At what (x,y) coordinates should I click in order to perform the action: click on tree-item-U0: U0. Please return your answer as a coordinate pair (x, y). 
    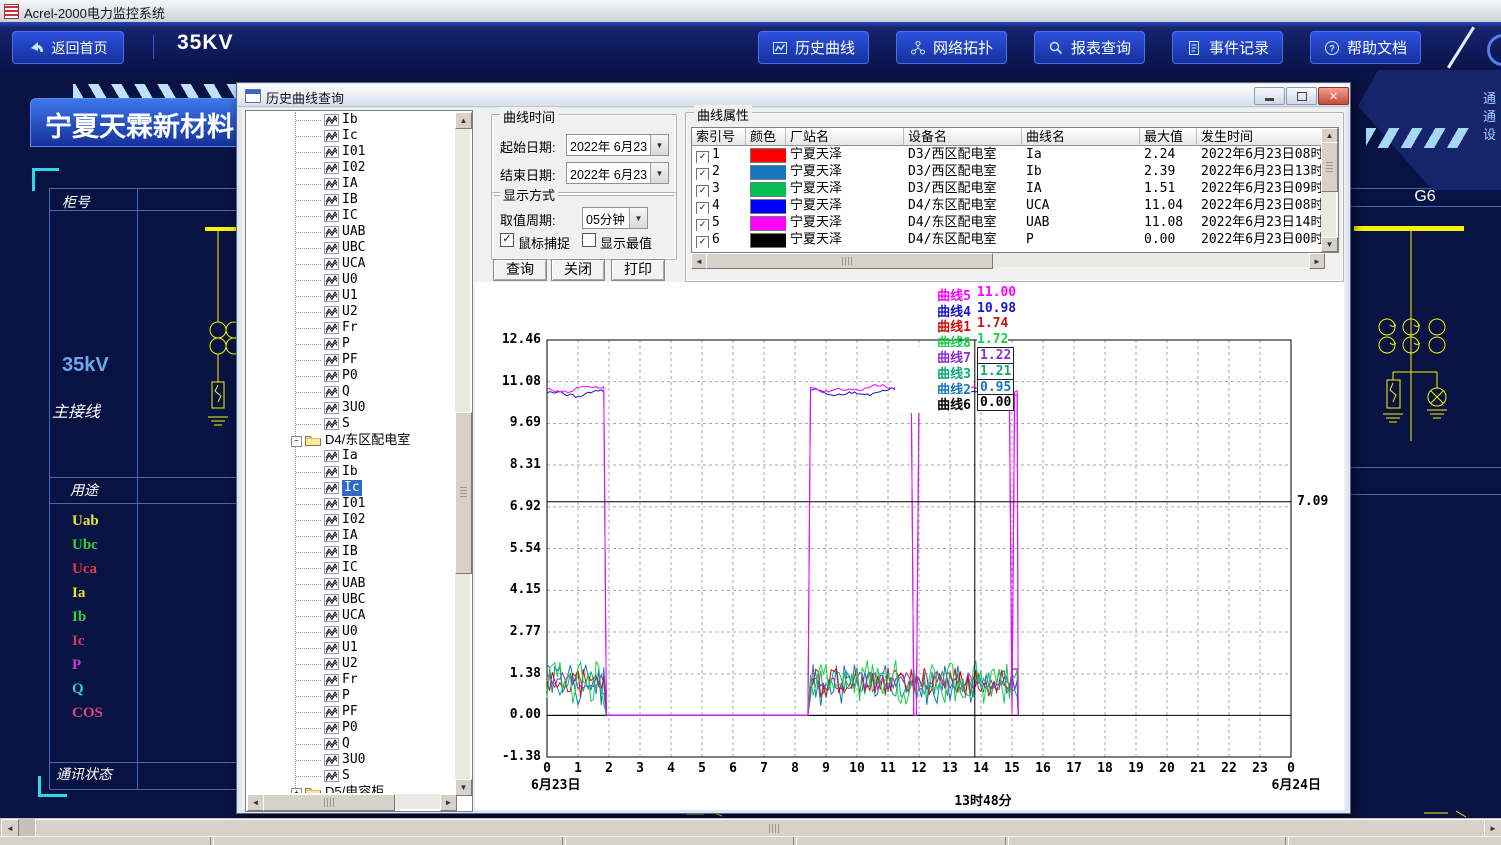
    Looking at the image, I should click on (350, 632).